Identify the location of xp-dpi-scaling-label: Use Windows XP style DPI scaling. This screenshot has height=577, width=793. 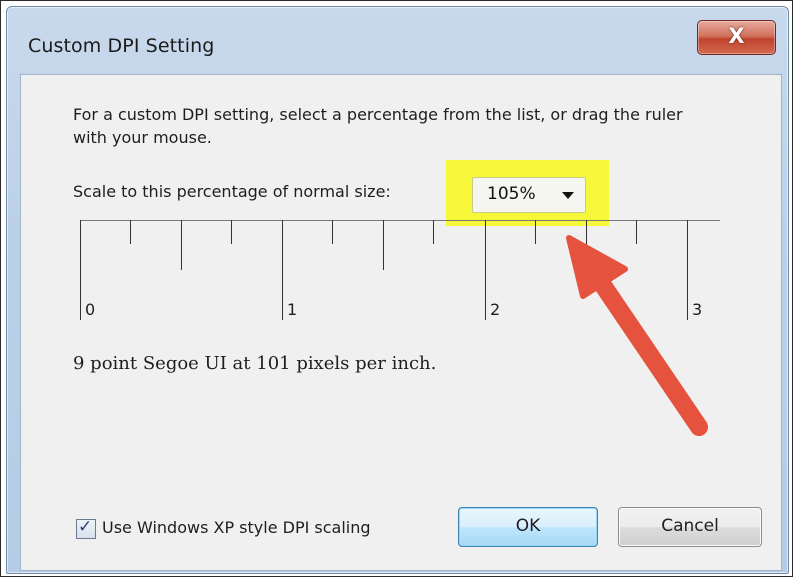
(236, 527).